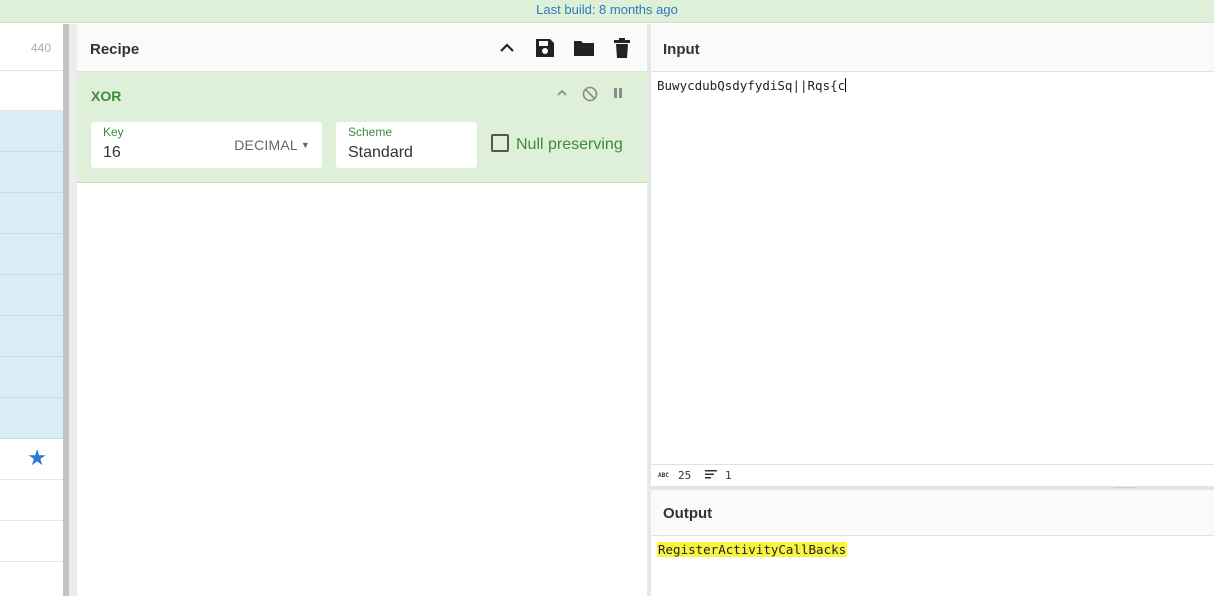 The width and height of the screenshot is (1214, 596). What do you see at coordinates (206, 145) in the screenshot?
I see `key-field: Key 16 DECIMAL ▼` at bounding box center [206, 145].